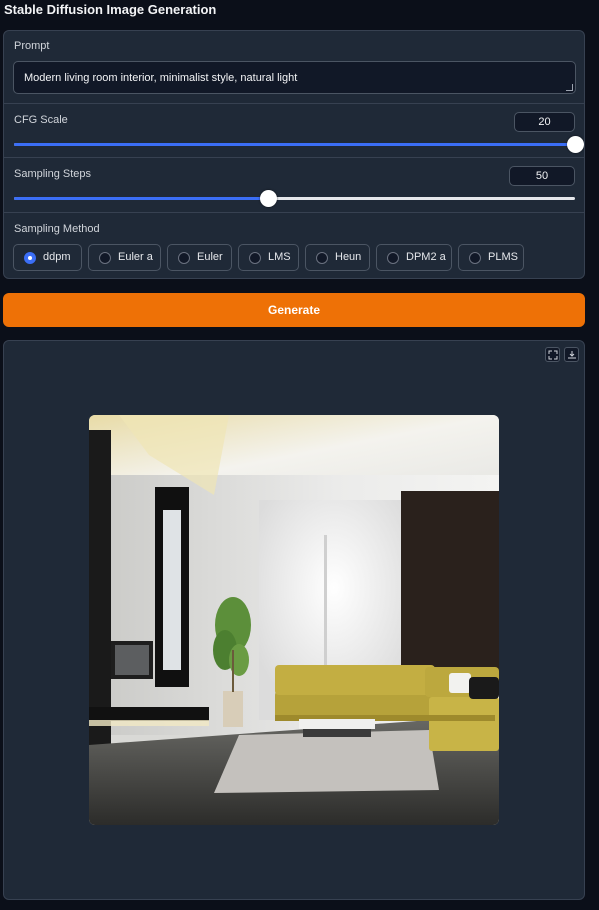 The height and width of the screenshot is (910, 599). Describe the element at coordinates (57, 229) in the screenshot. I see `sampling-method-label: Sampling Method` at that location.